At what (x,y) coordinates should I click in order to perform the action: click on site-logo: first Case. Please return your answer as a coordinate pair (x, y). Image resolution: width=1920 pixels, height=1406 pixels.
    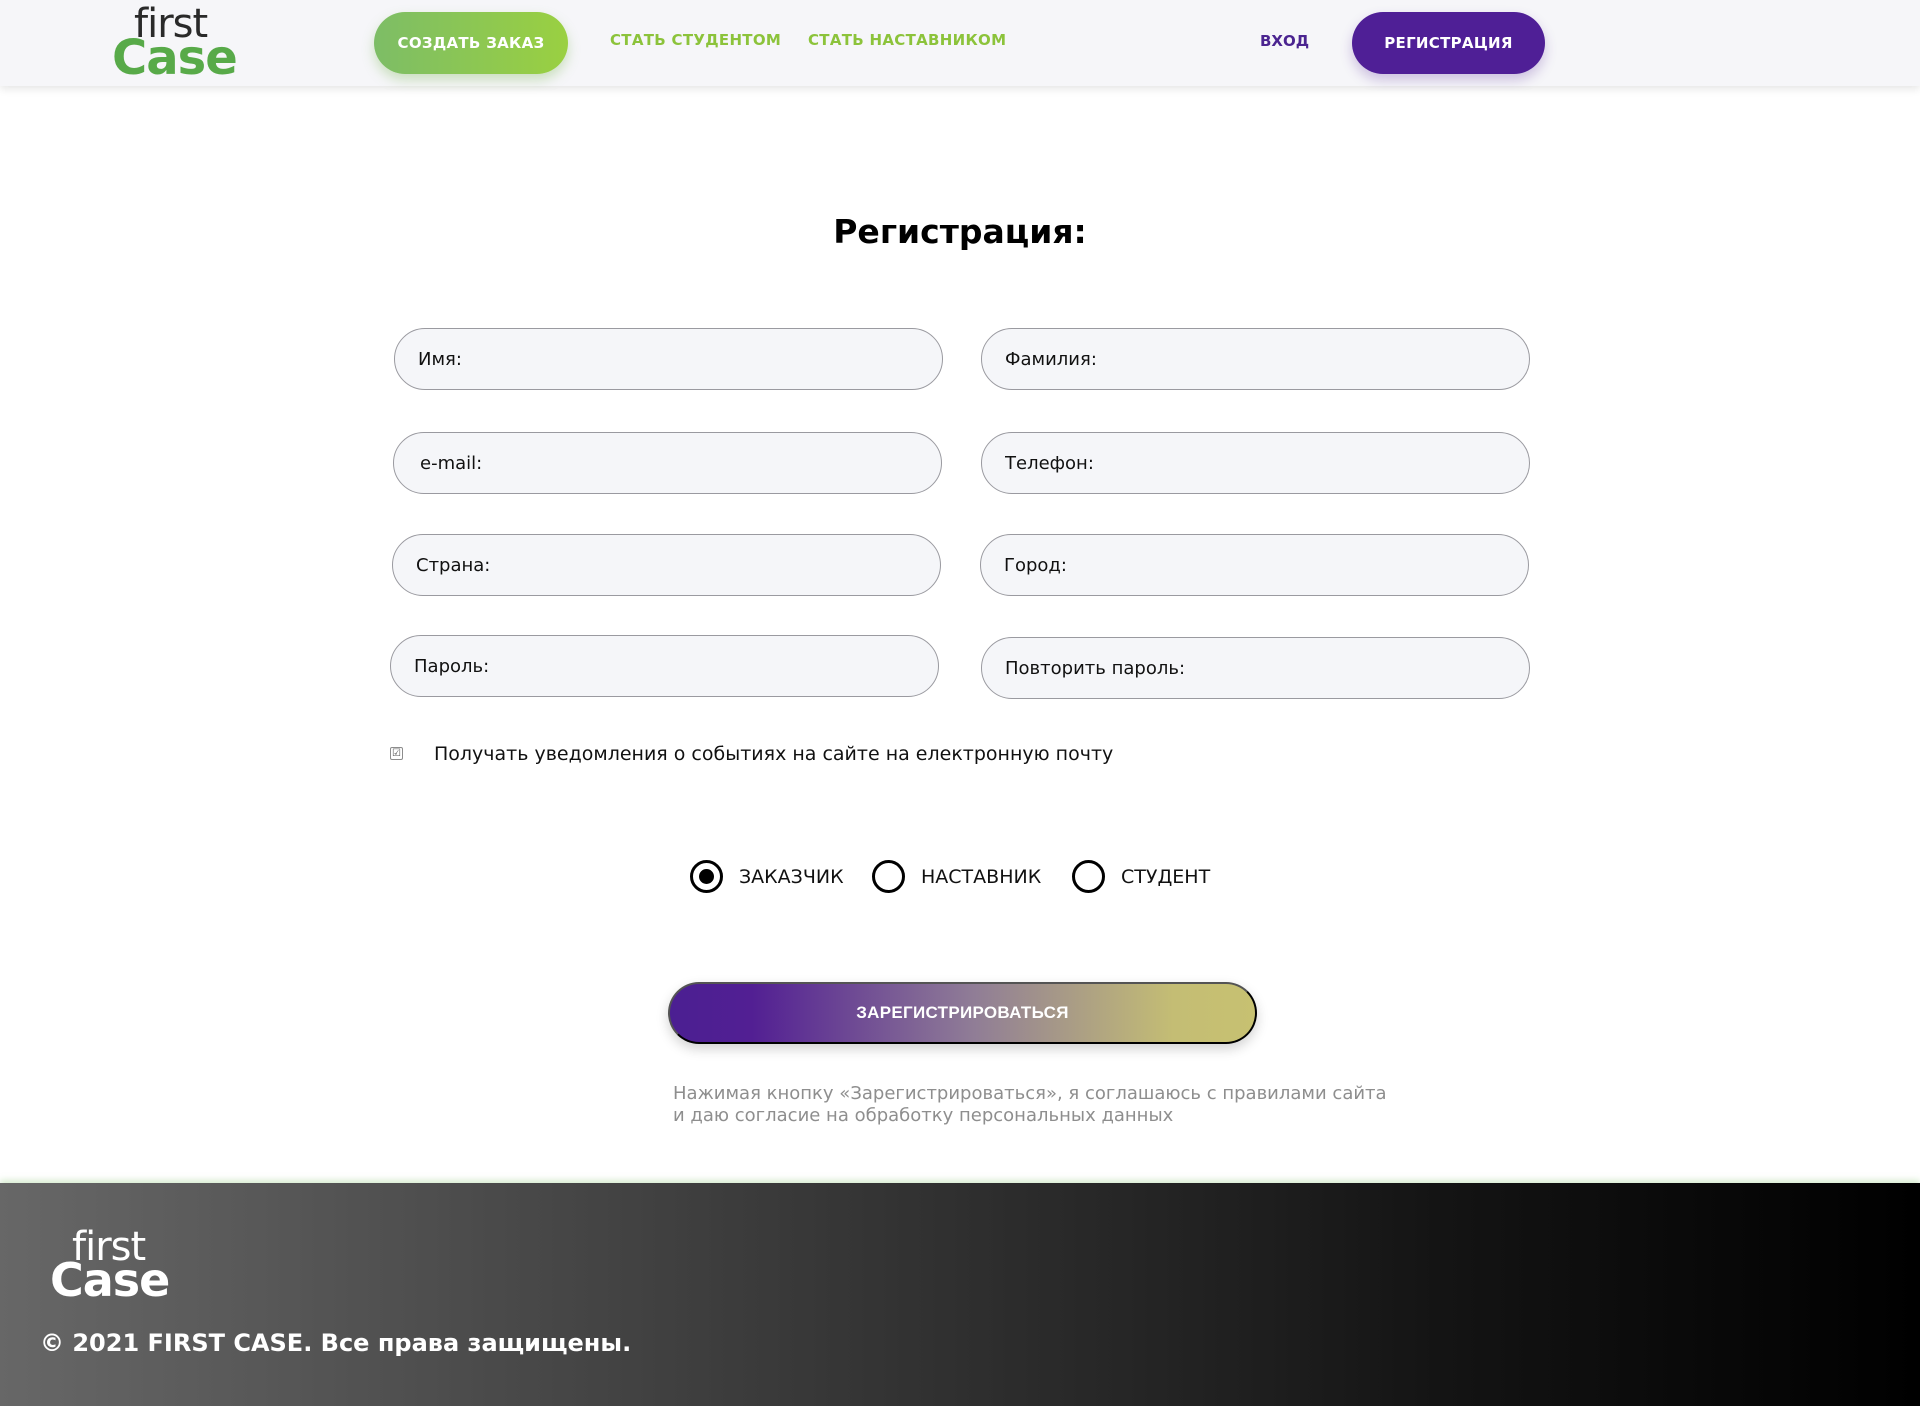
    Looking at the image, I should click on (175, 44).